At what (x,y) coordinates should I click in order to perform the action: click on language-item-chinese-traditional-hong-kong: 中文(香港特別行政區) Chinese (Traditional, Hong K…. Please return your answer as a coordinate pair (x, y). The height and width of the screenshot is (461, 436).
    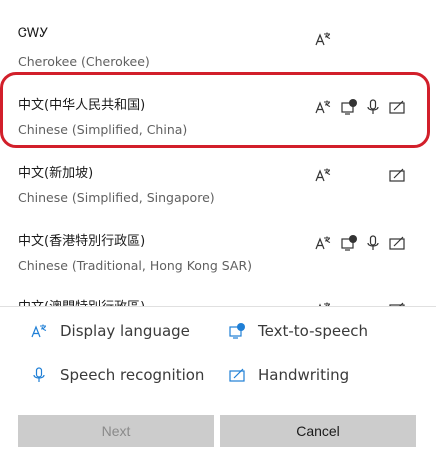
    Looking at the image, I should click on (218, 264).